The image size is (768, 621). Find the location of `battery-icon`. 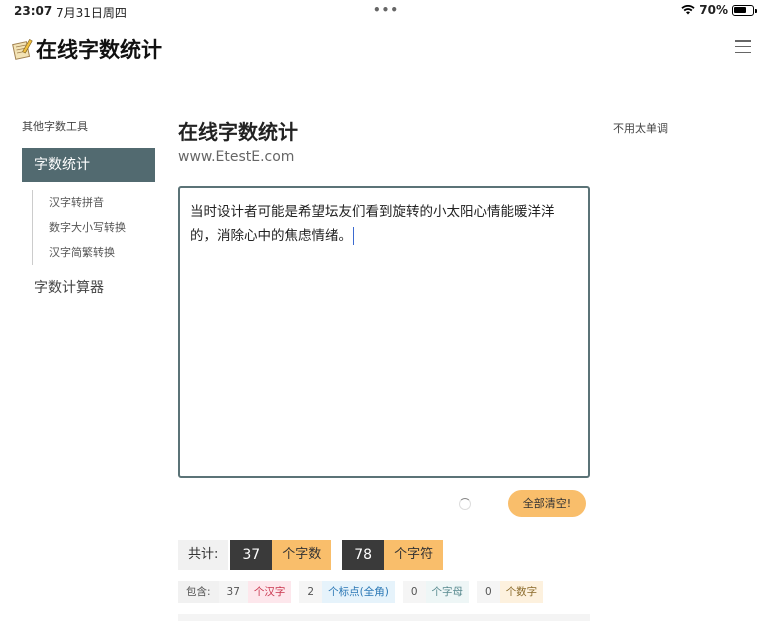

battery-icon is located at coordinates (744, 10).